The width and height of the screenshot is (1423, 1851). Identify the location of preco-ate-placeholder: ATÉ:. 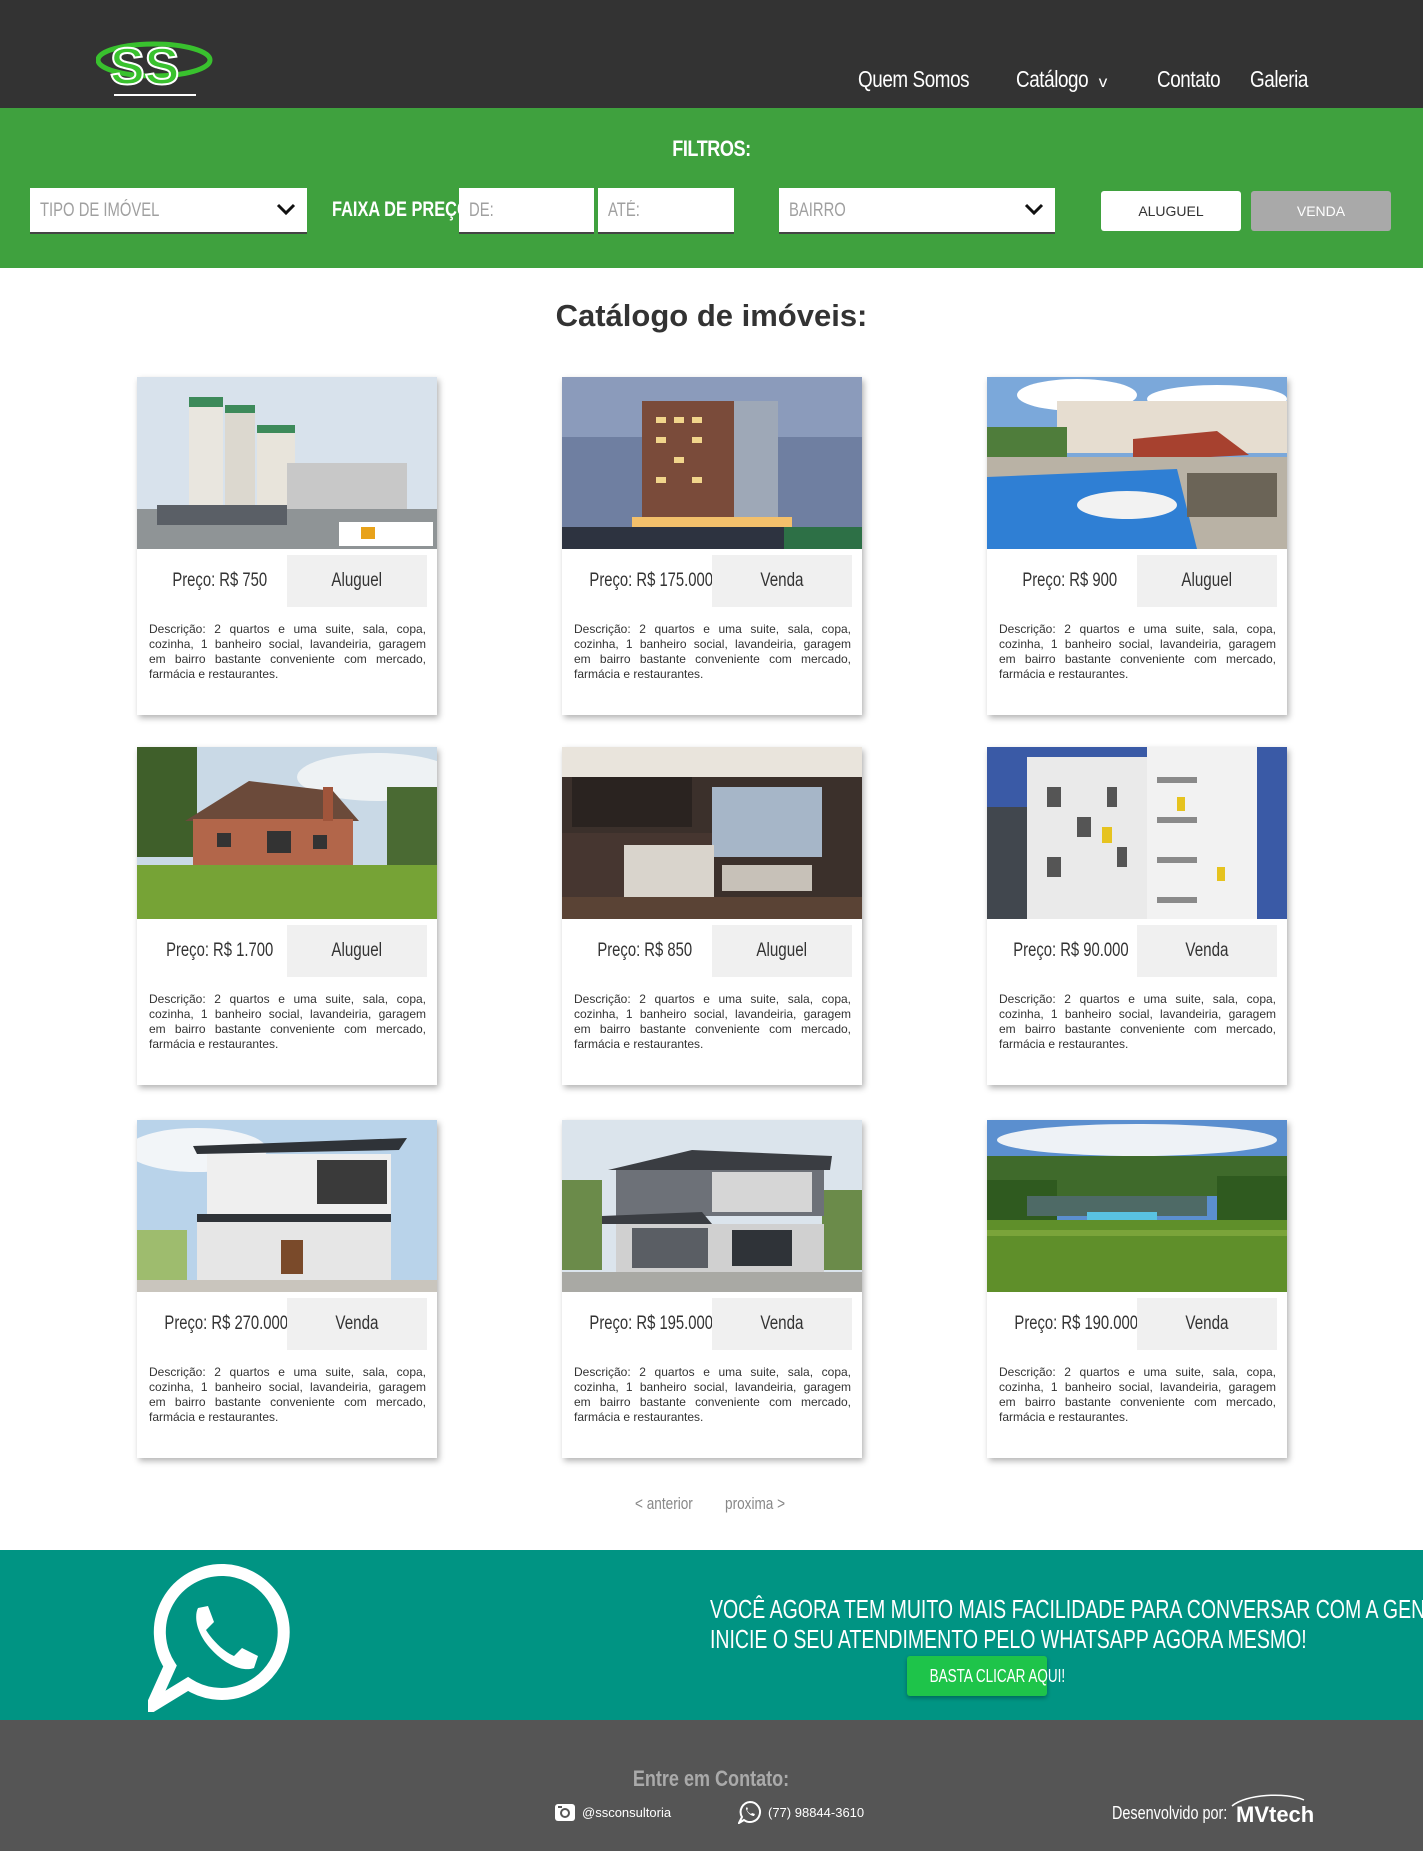
(624, 210).